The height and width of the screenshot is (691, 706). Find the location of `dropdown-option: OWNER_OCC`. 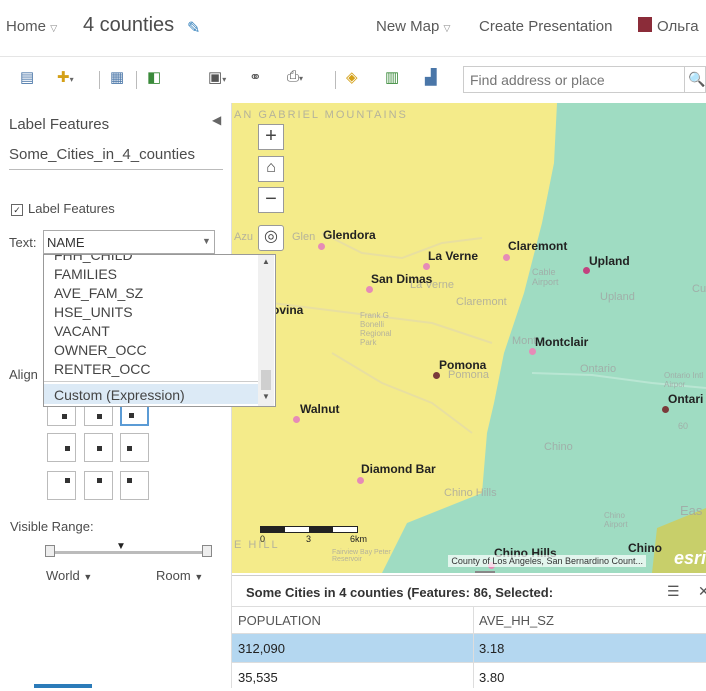

dropdown-option: OWNER_OCC is located at coordinates (100, 350).